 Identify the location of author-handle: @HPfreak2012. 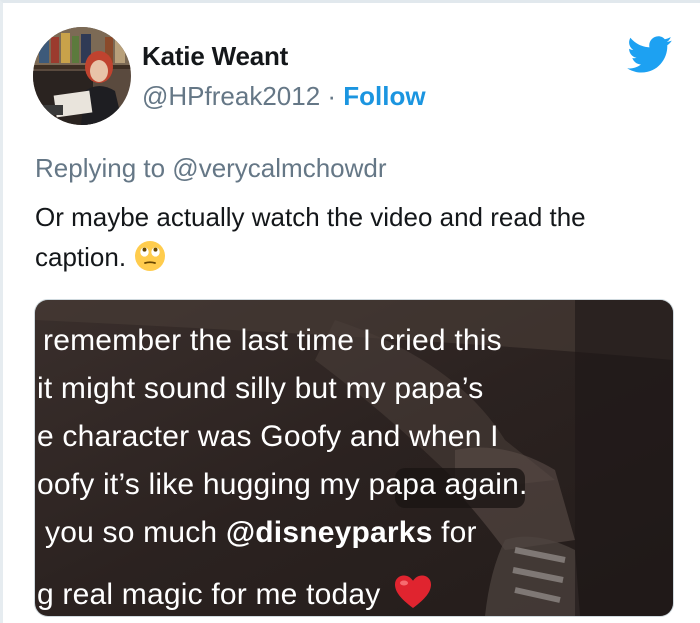
(231, 96).